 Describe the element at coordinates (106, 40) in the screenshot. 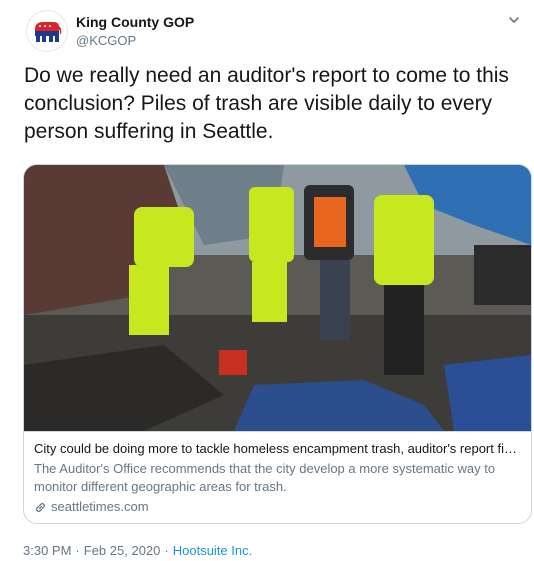

I see `author-handle: @KCGOP` at that location.